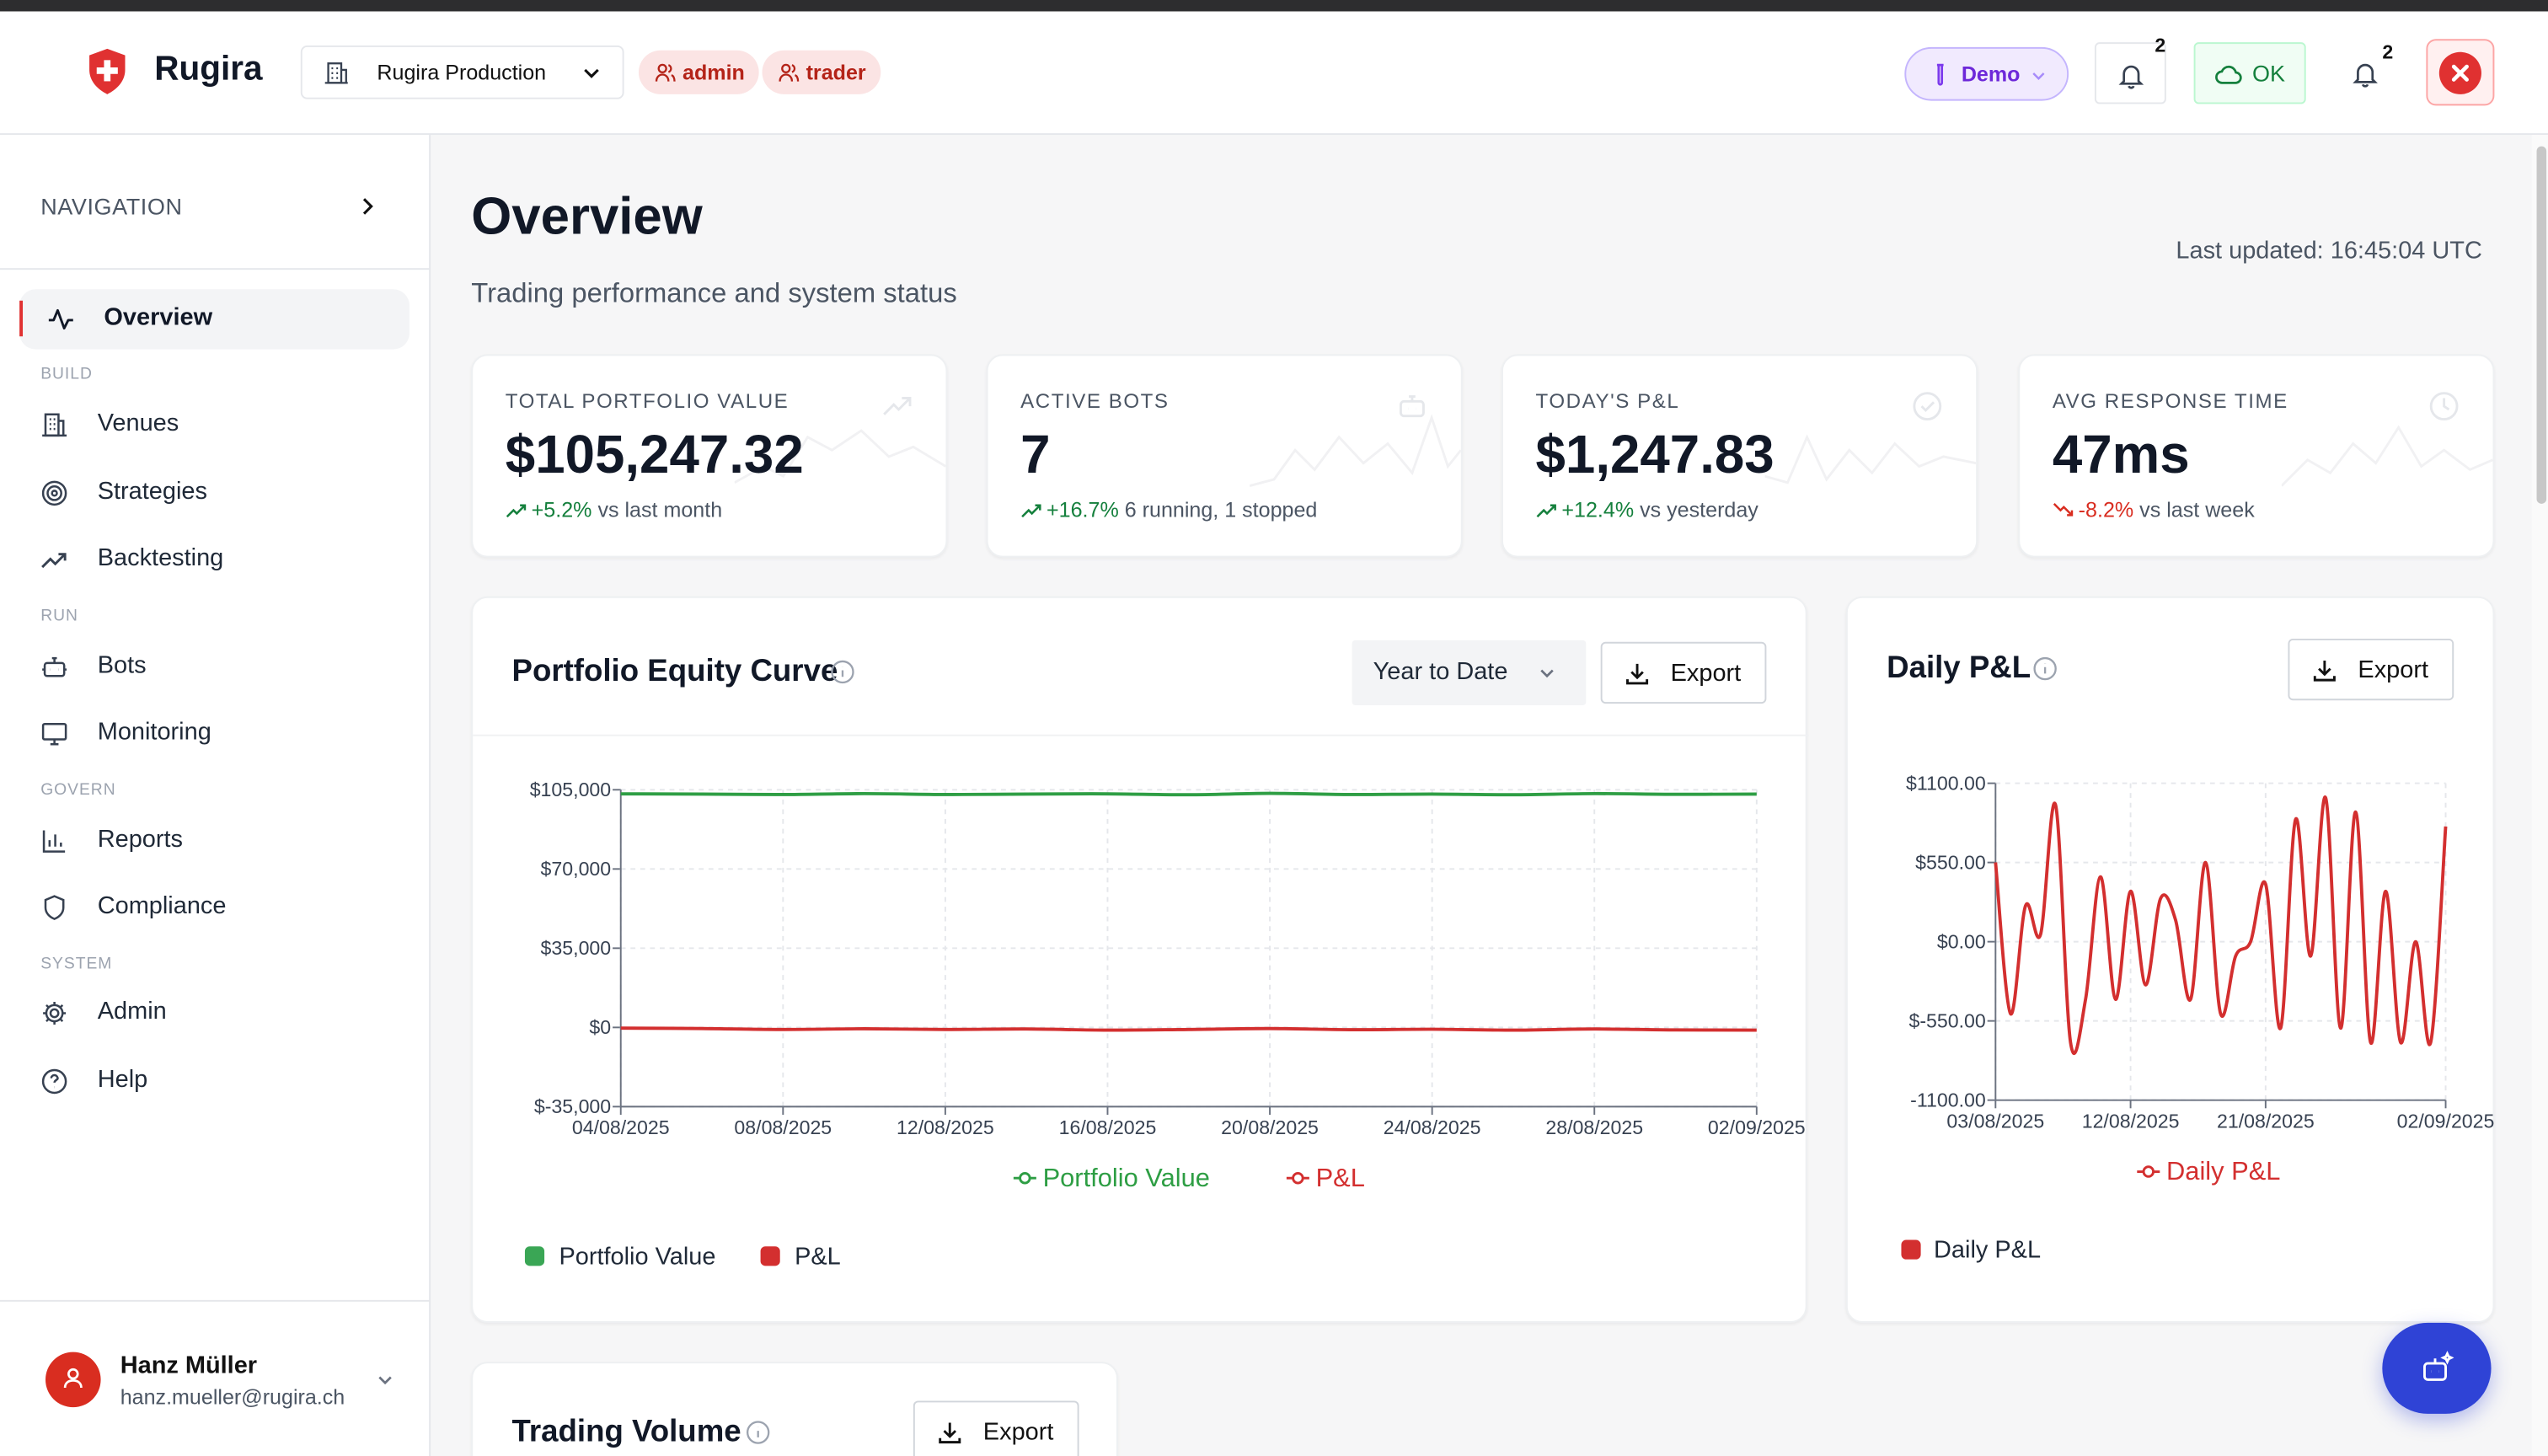  Describe the element at coordinates (1647, 509) in the screenshot. I see `stat-trend: +12.4% vs yesterday` at that location.